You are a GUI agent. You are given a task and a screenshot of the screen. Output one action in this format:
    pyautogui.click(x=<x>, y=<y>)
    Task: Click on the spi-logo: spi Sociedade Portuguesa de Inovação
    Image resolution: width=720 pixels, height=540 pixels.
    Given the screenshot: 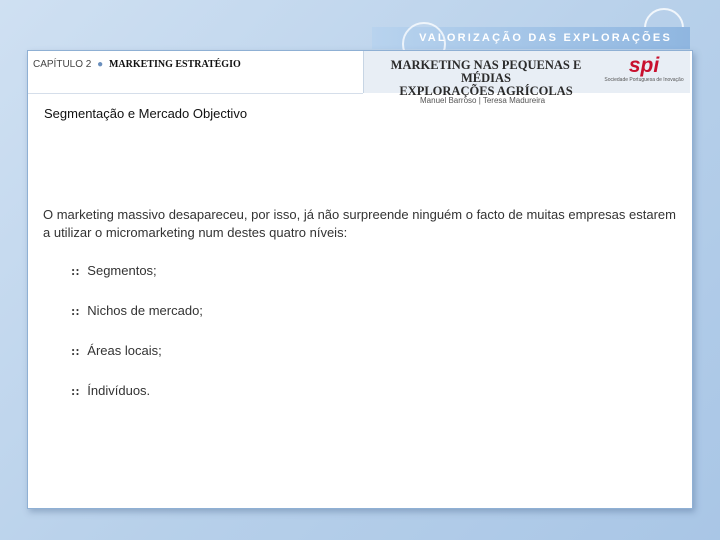 What is the action you would take?
    pyautogui.click(x=644, y=69)
    